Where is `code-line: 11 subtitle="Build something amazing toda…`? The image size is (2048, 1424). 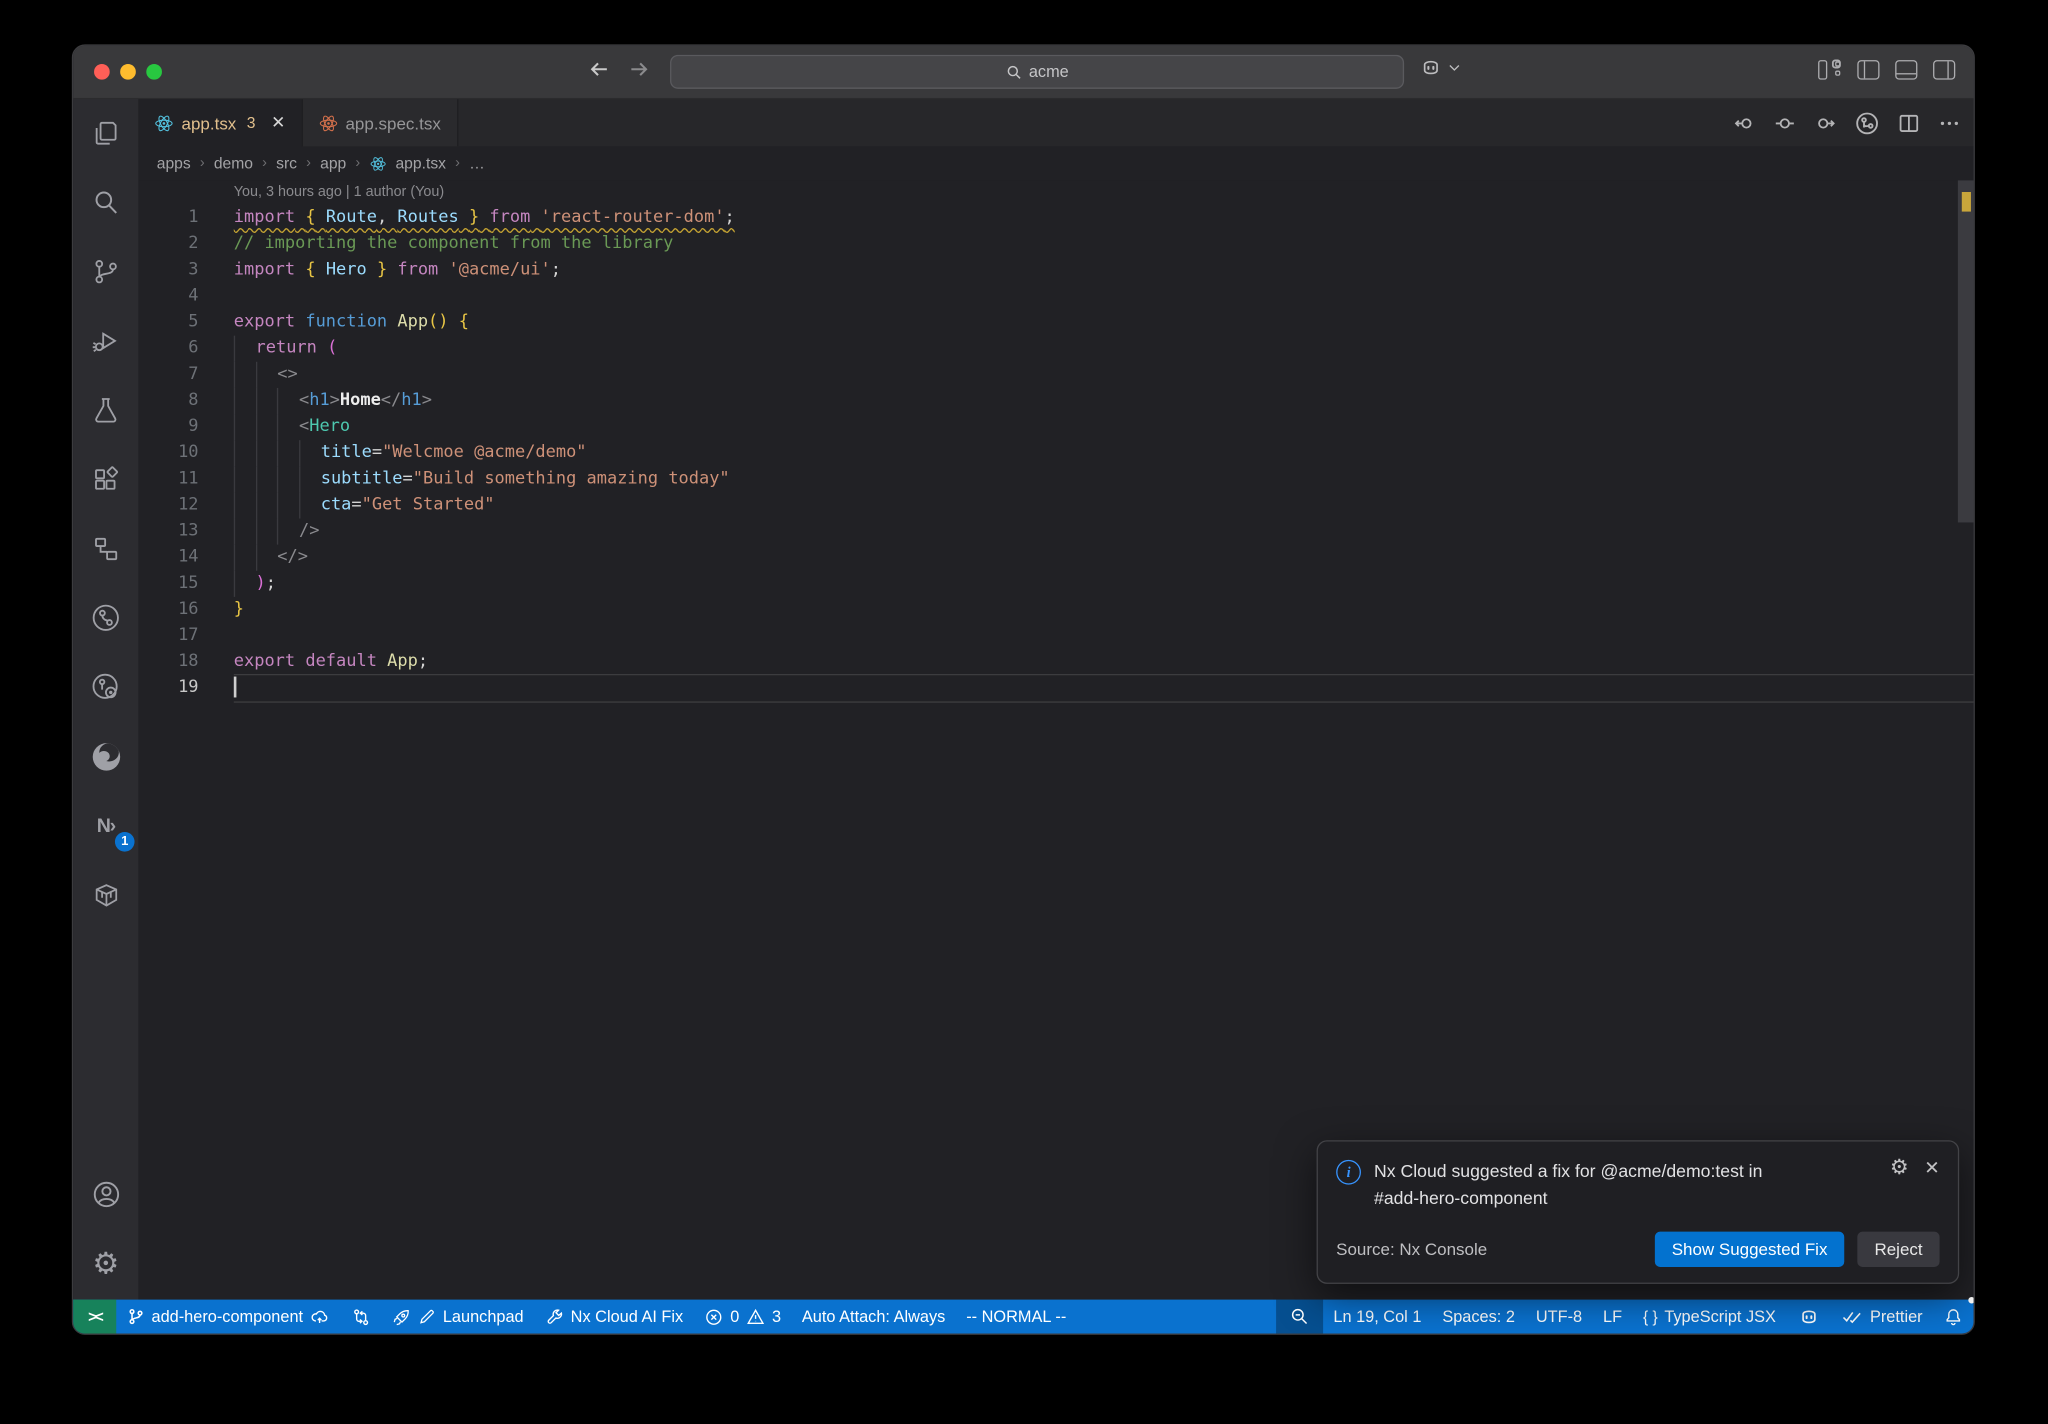 code-line: 11 subtitle="Build something amazing toda… is located at coordinates (1055, 479).